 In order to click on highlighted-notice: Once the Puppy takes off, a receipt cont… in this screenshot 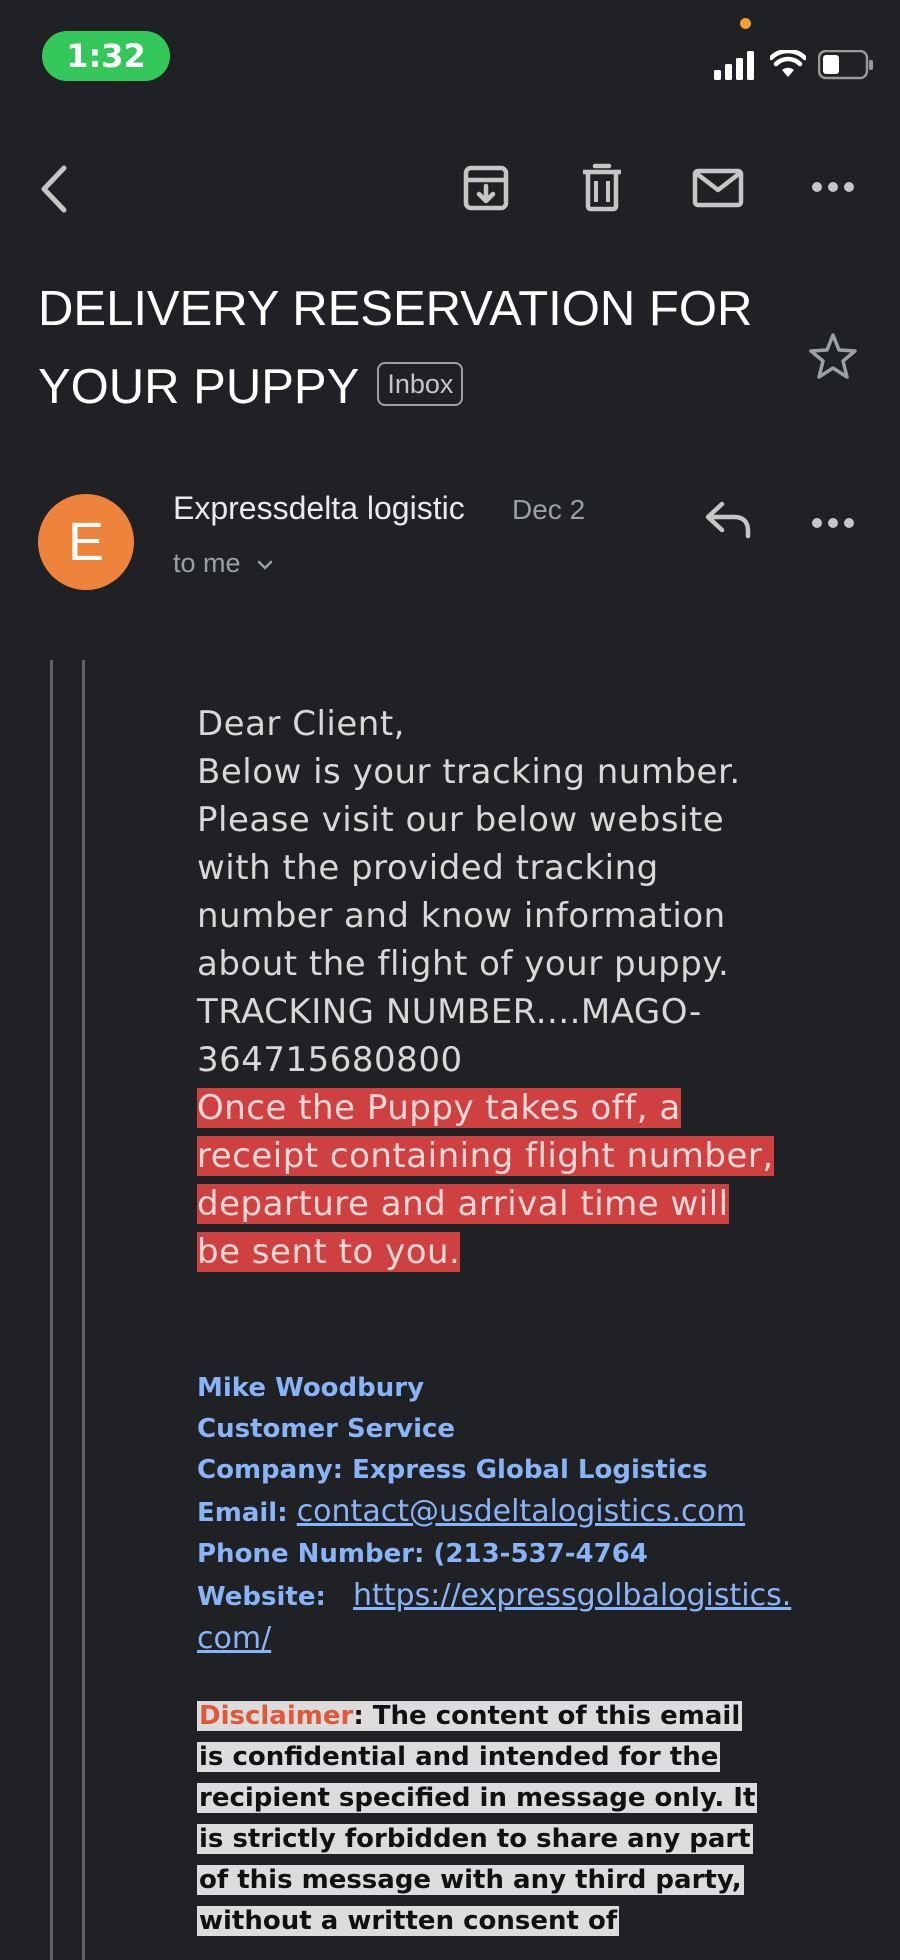, I will do `click(485, 1180)`.